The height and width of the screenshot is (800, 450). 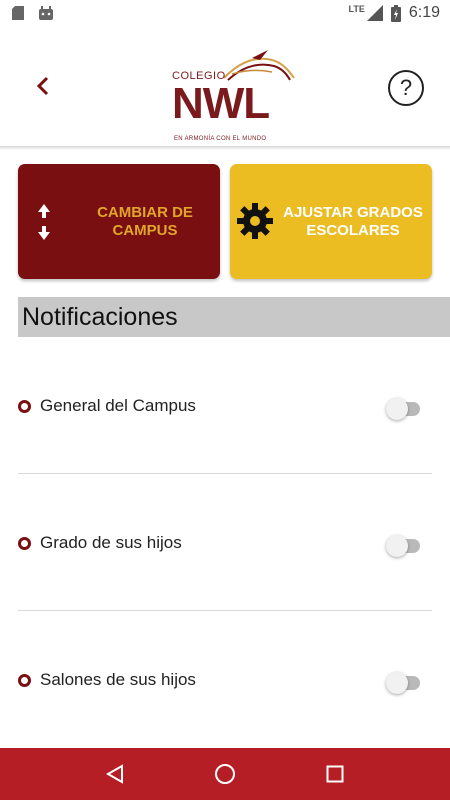 I want to click on nav-recents-button, so click(x=335, y=774).